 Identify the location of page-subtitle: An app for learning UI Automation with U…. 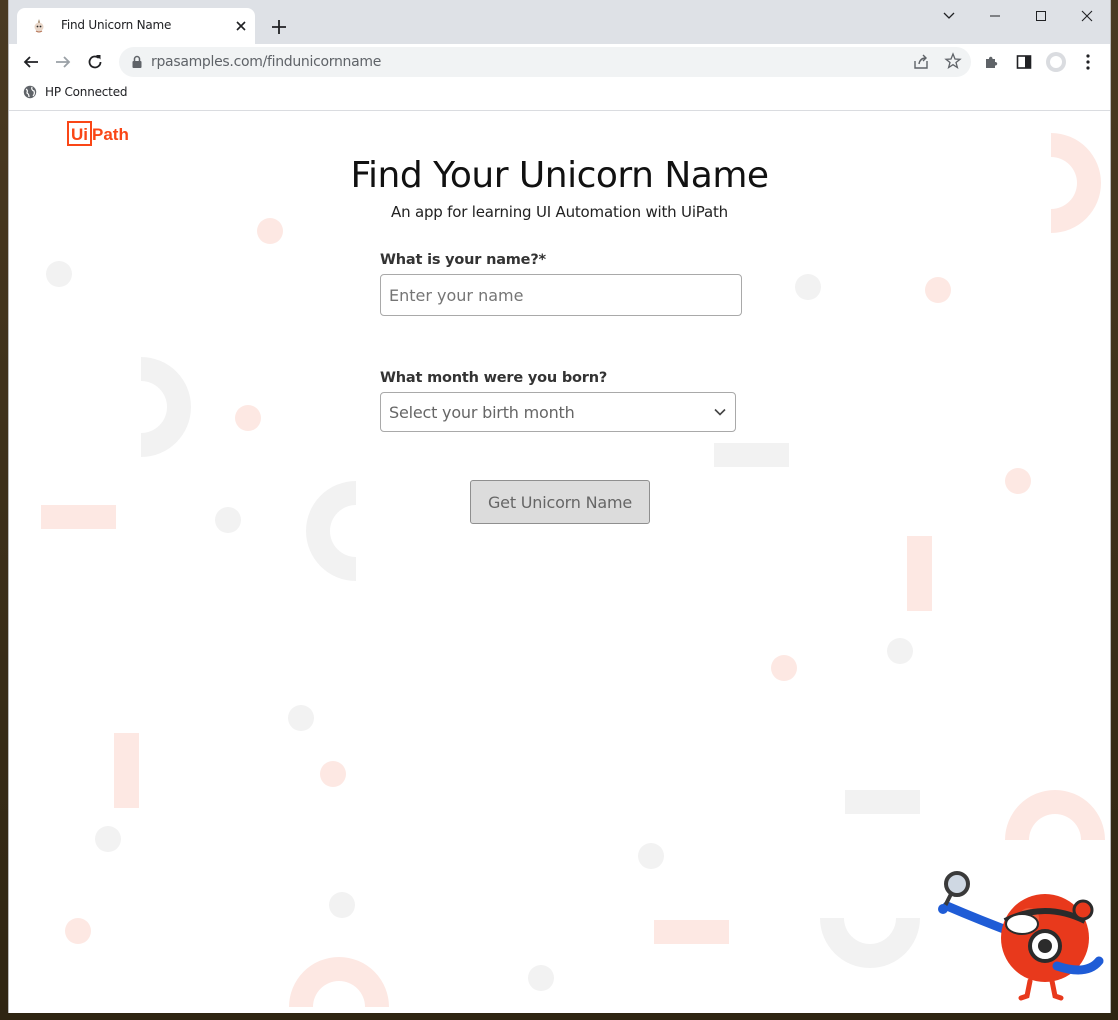
(559, 212).